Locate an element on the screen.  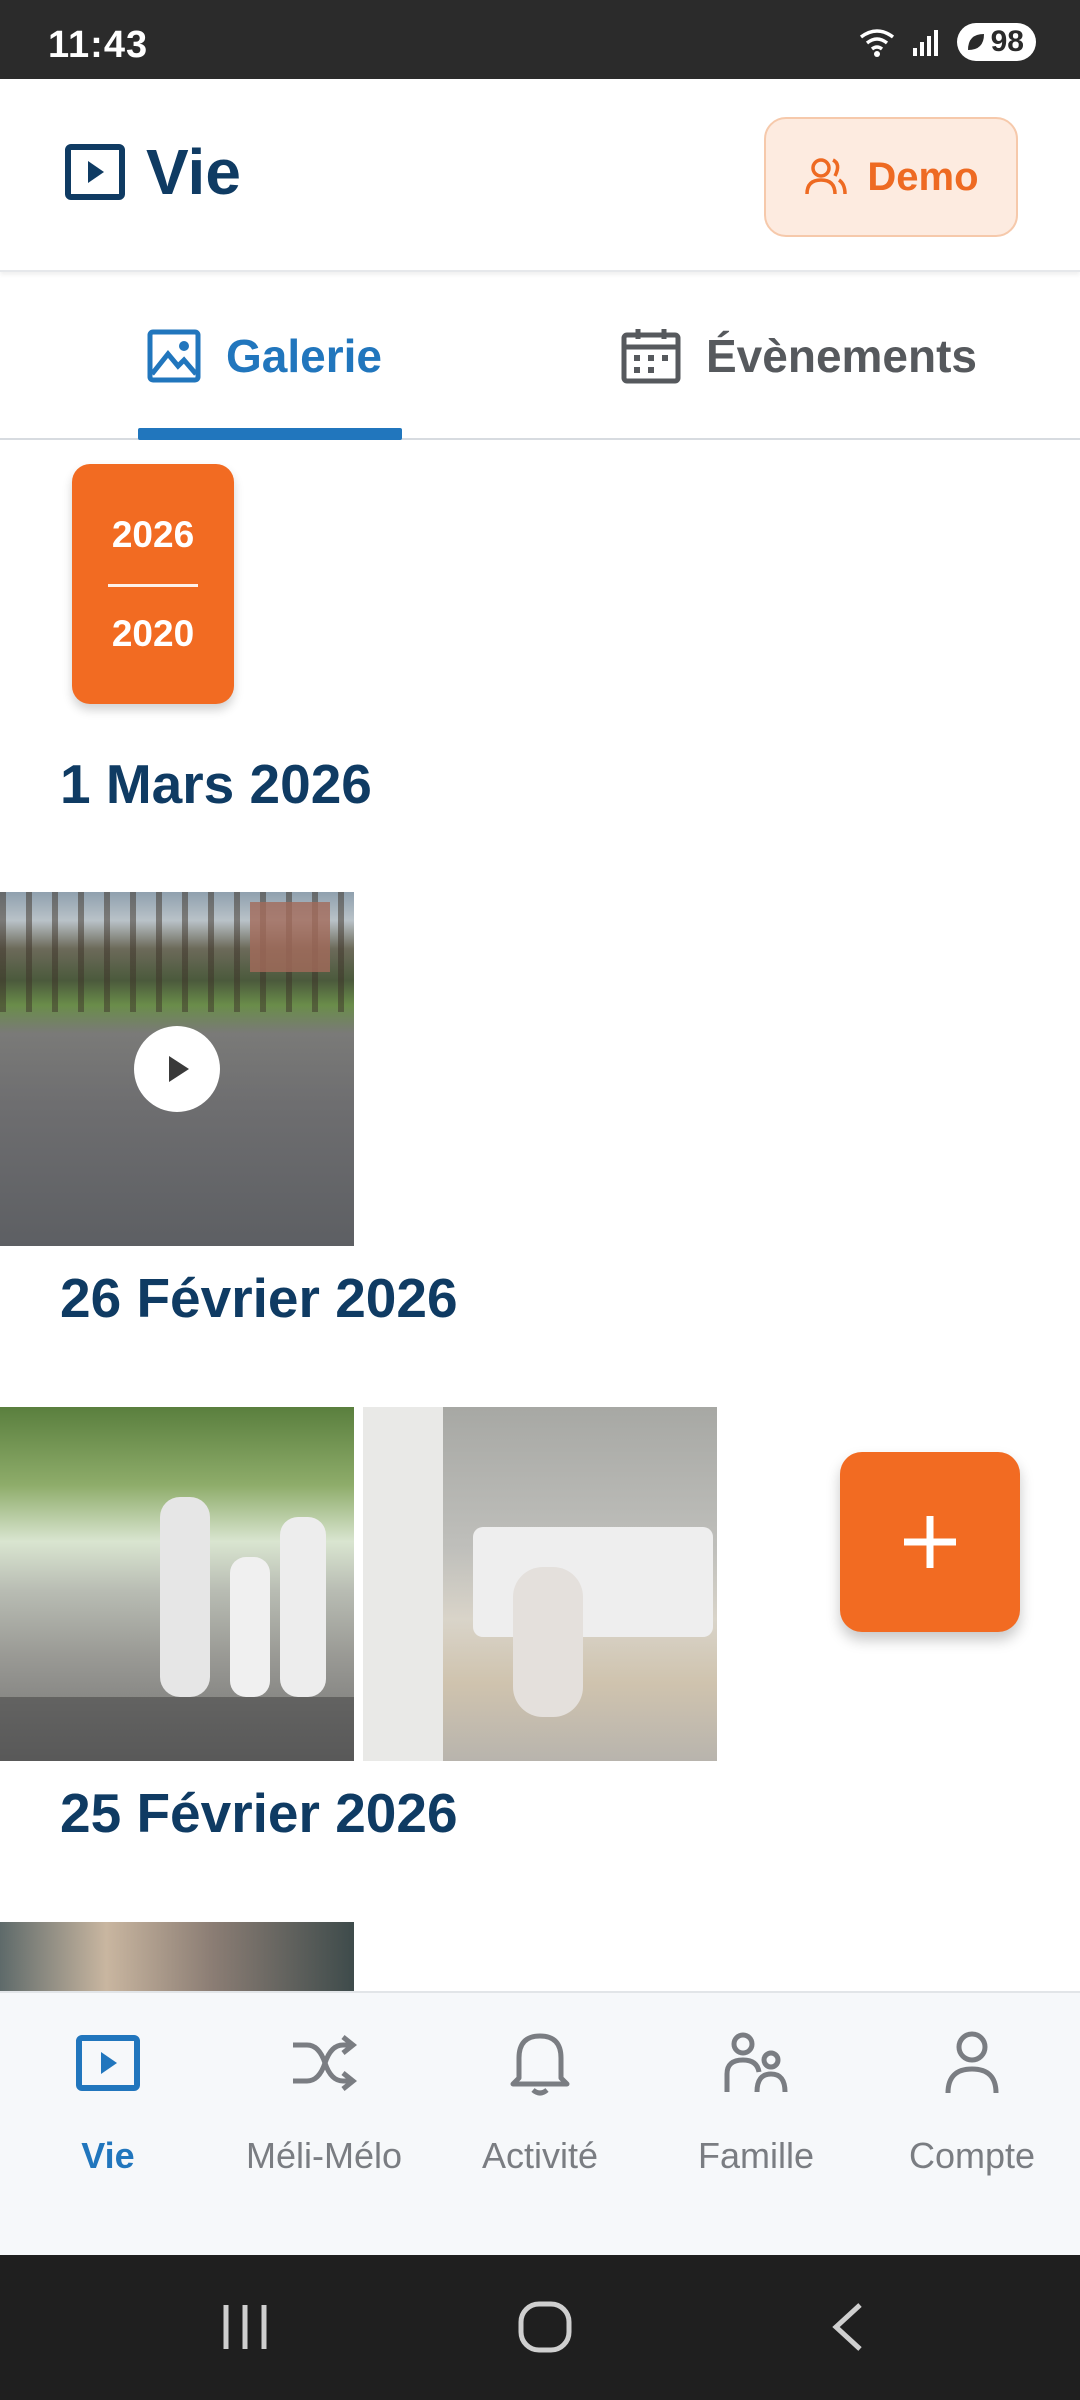
nav-item-label: Compte is located at coordinates (972, 2155).